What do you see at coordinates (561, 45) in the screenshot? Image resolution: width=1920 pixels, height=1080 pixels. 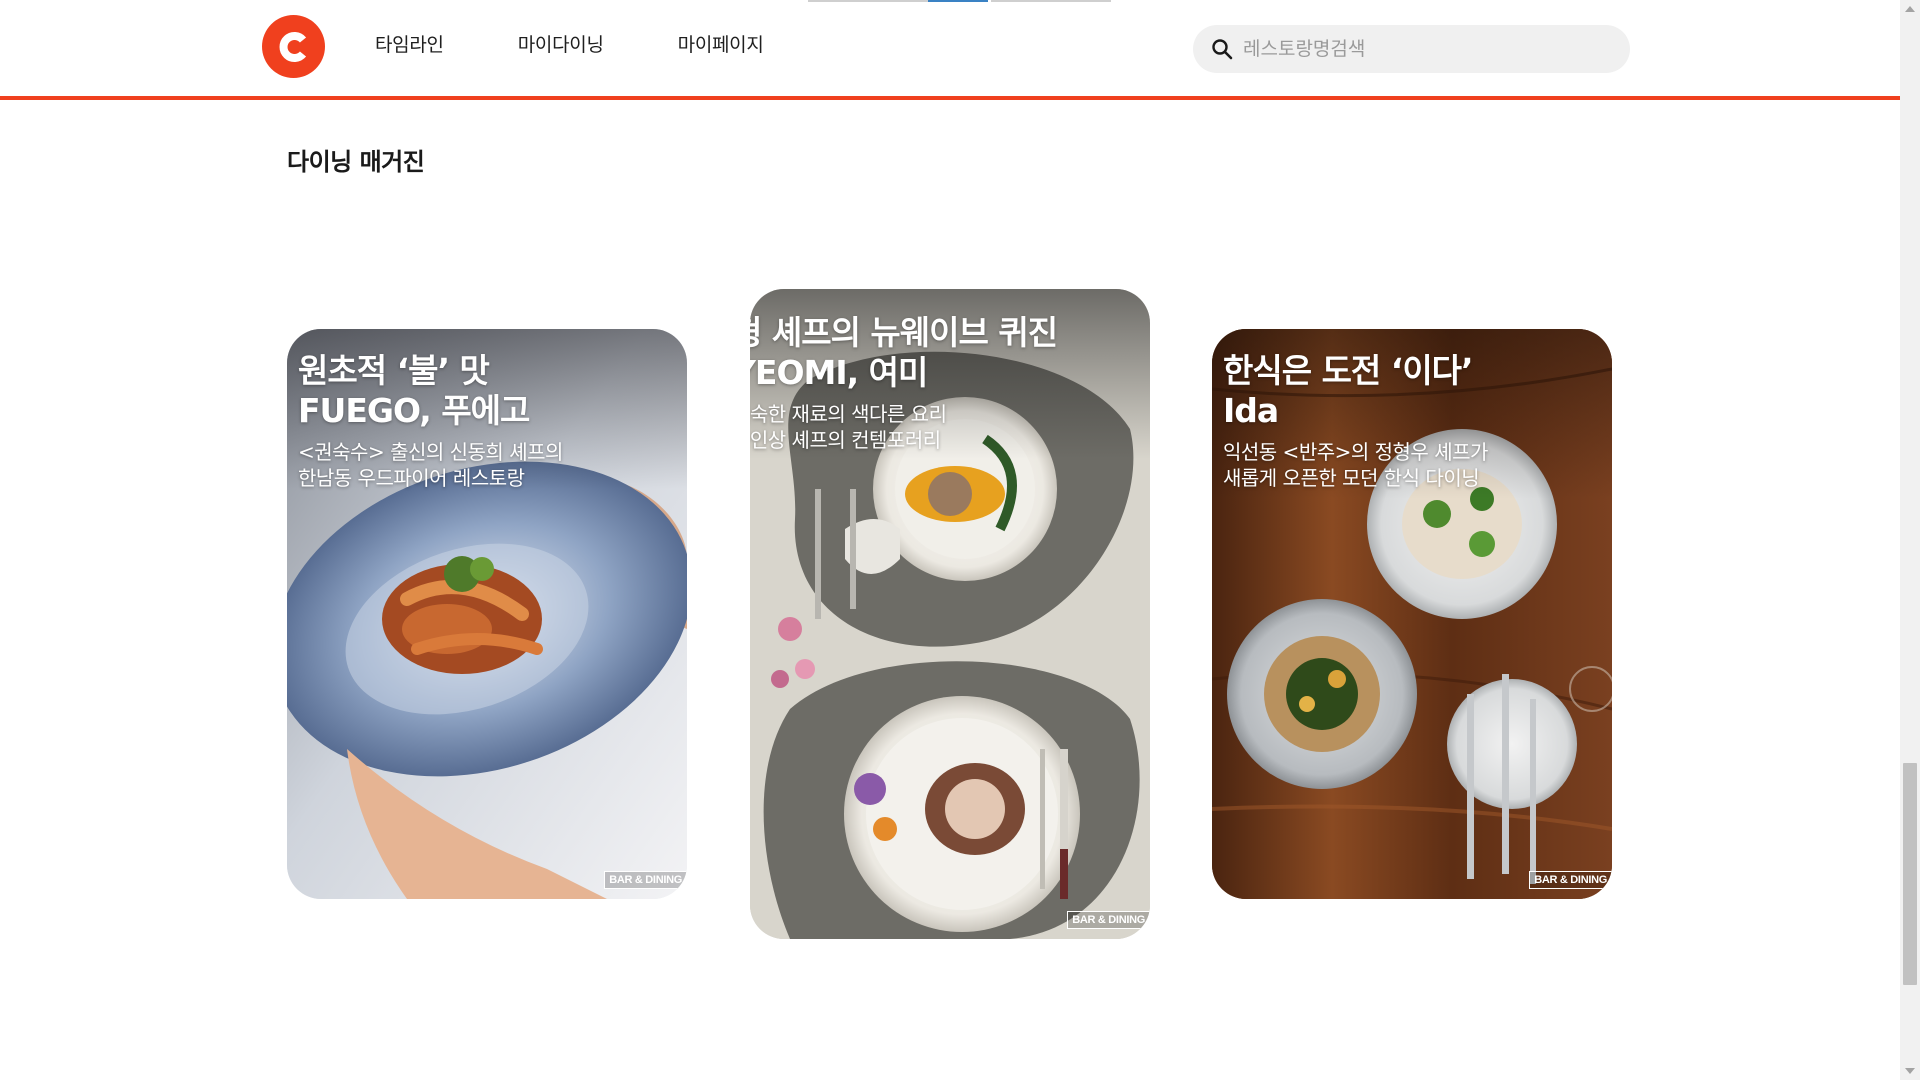 I see `nav-my-dining: 마이다이닝` at bounding box center [561, 45].